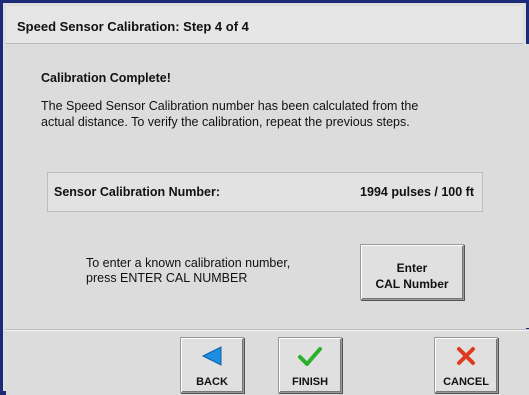 Image resolution: width=529 pixels, height=395 pixels. I want to click on finish-button: FINISH, so click(310, 365).